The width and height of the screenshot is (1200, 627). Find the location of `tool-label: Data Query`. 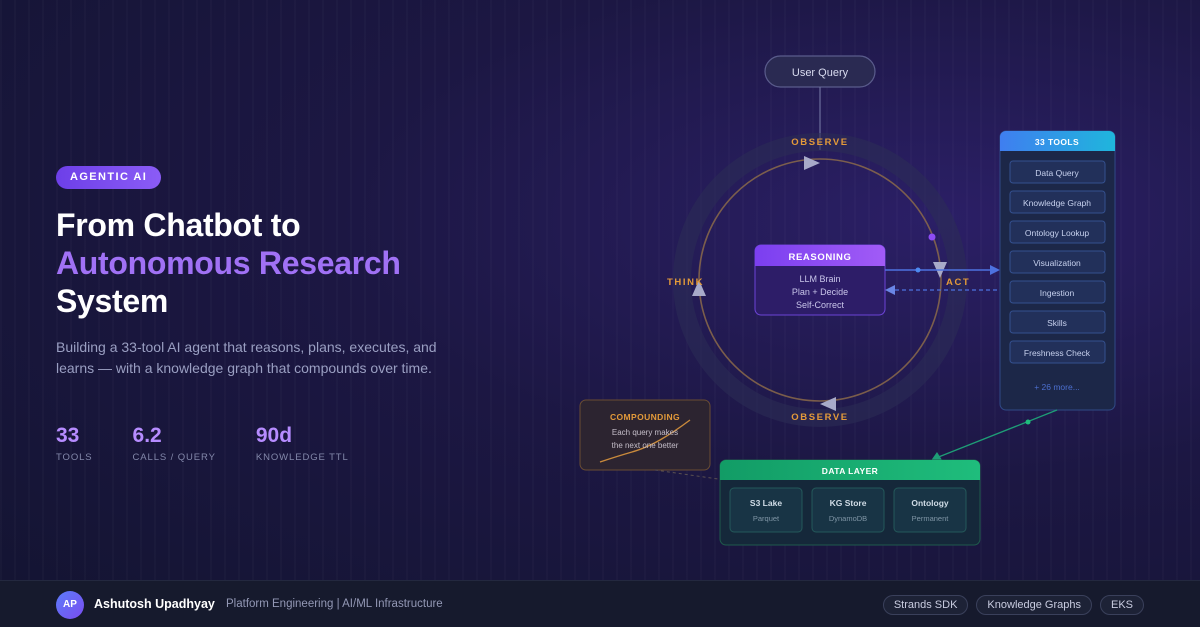

tool-label: Data Query is located at coordinates (1057, 173).